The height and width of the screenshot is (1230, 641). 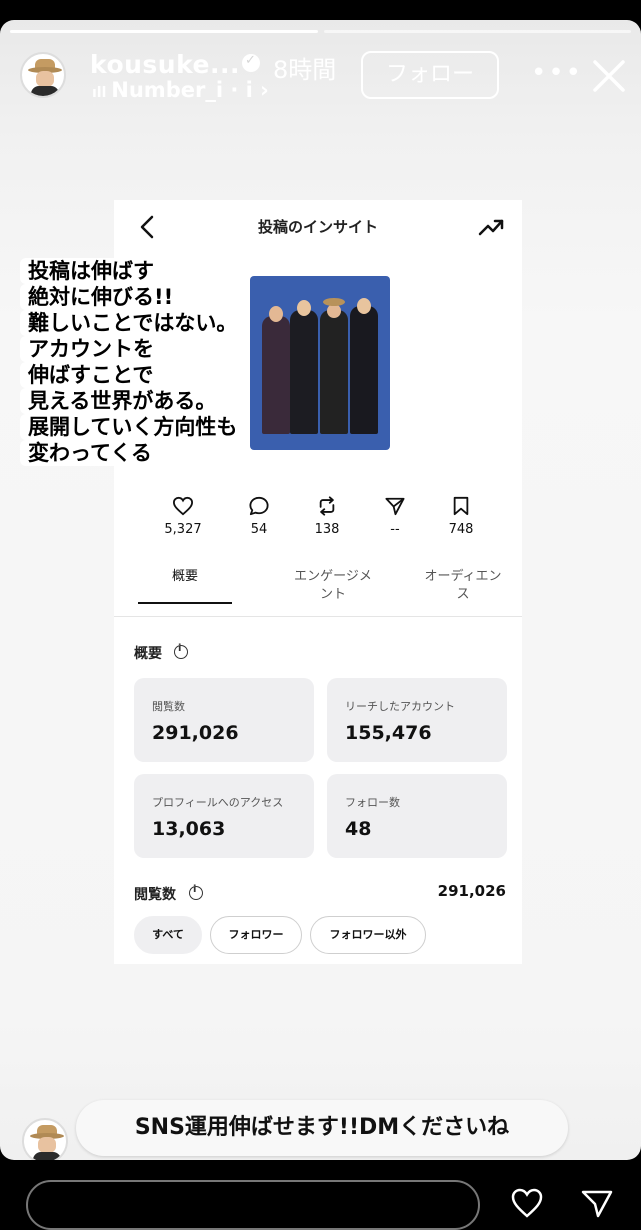 What do you see at coordinates (90, 453) in the screenshot?
I see `overlay-line: 変わってくる` at bounding box center [90, 453].